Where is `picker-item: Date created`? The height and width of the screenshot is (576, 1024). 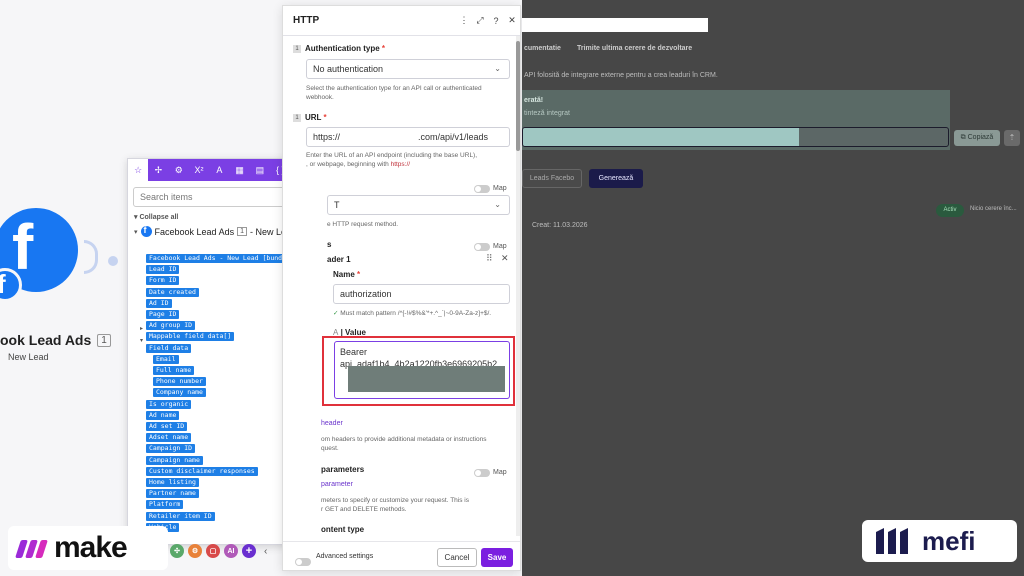 picker-item: Date created is located at coordinates (172, 289).